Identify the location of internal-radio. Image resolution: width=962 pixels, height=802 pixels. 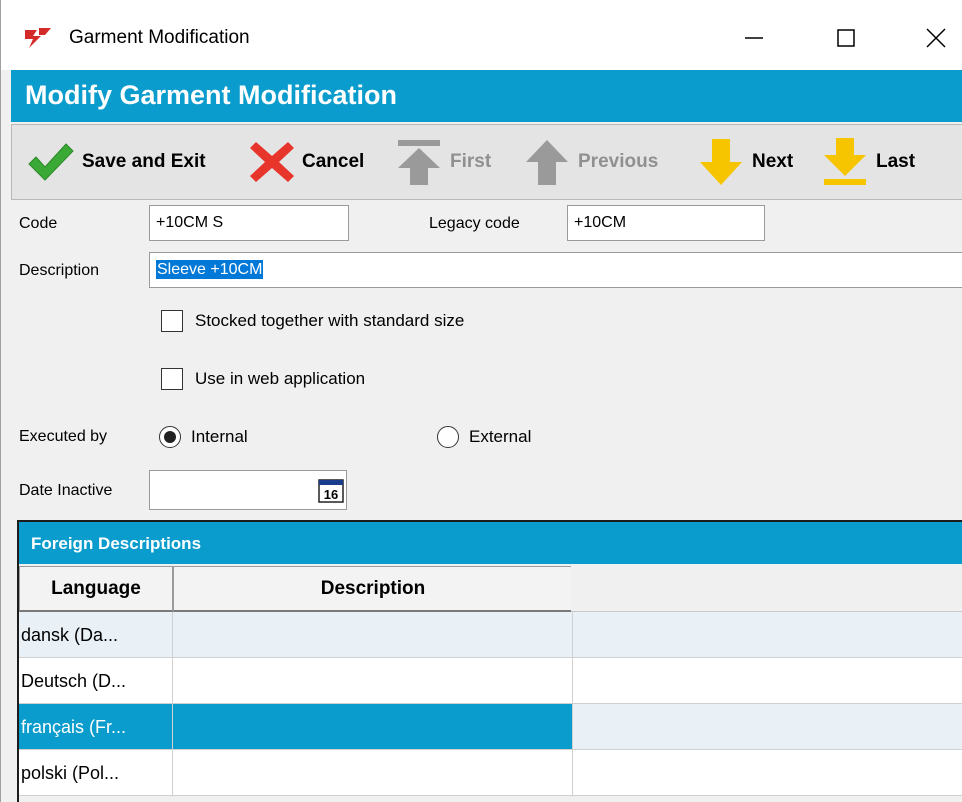
(170, 437).